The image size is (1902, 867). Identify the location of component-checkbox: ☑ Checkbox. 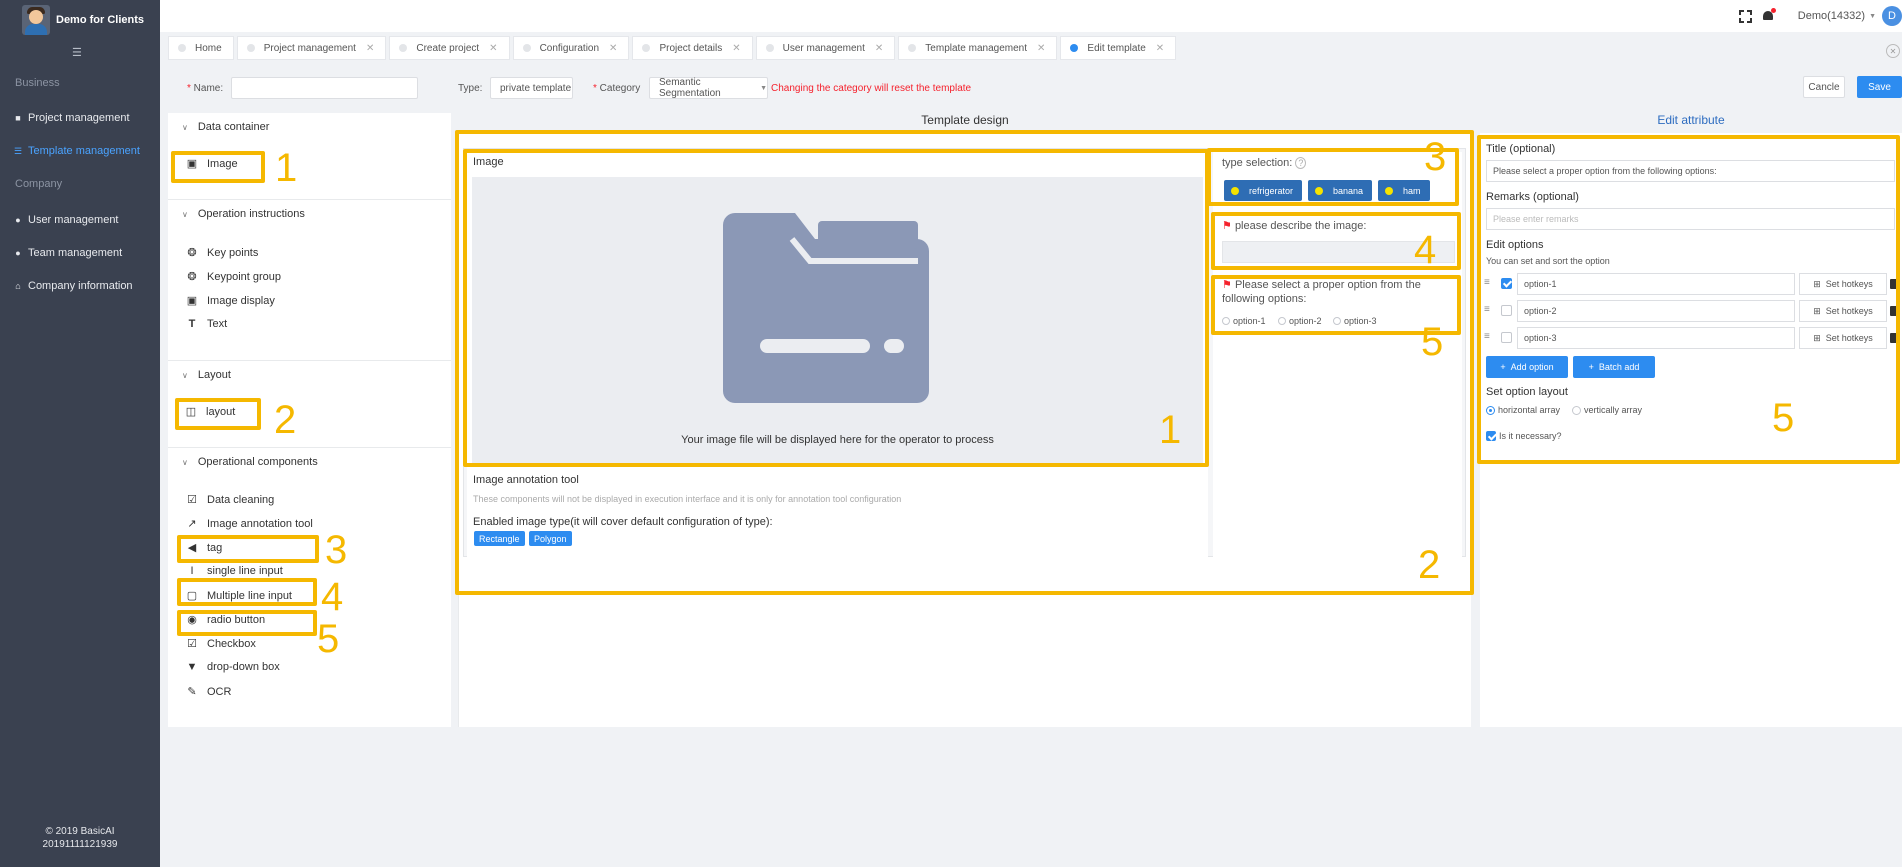
(220, 644).